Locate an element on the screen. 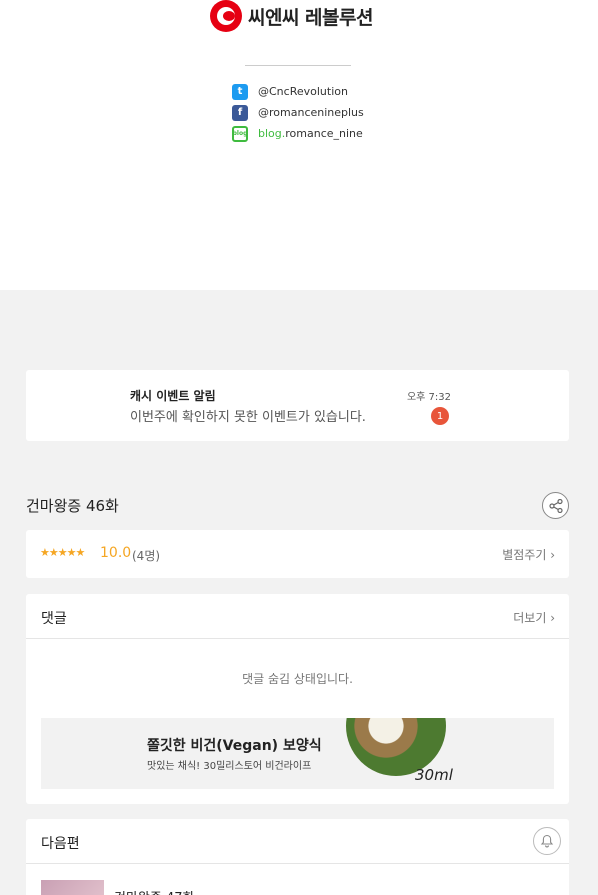 The image size is (598, 895). blog-handle: romance_nine is located at coordinates (324, 133).